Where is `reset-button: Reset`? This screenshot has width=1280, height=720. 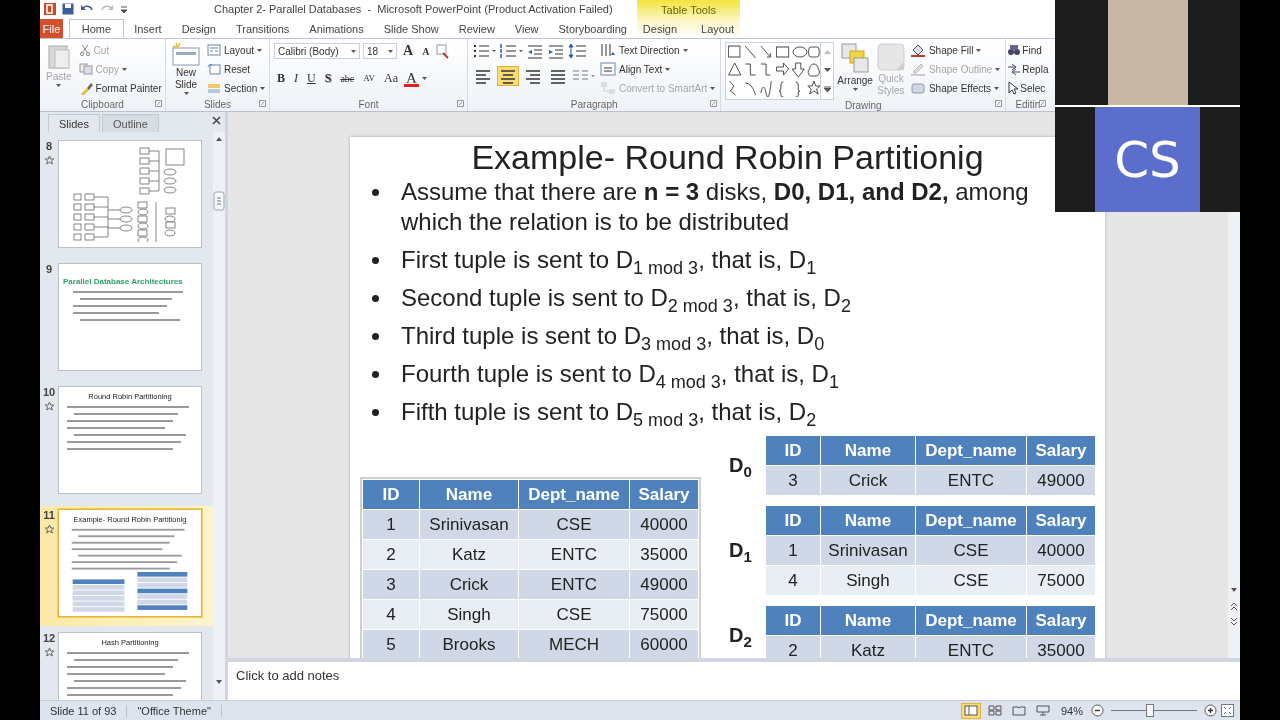
reset-button: Reset is located at coordinates (236, 69).